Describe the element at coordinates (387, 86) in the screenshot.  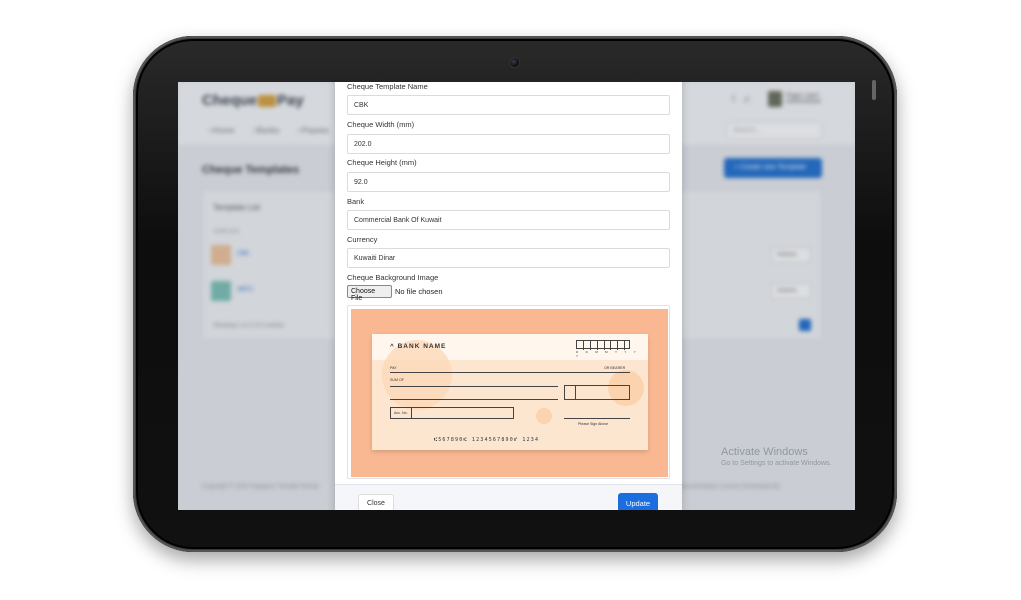
I see `template-name-label: Cheque Template Name` at that location.